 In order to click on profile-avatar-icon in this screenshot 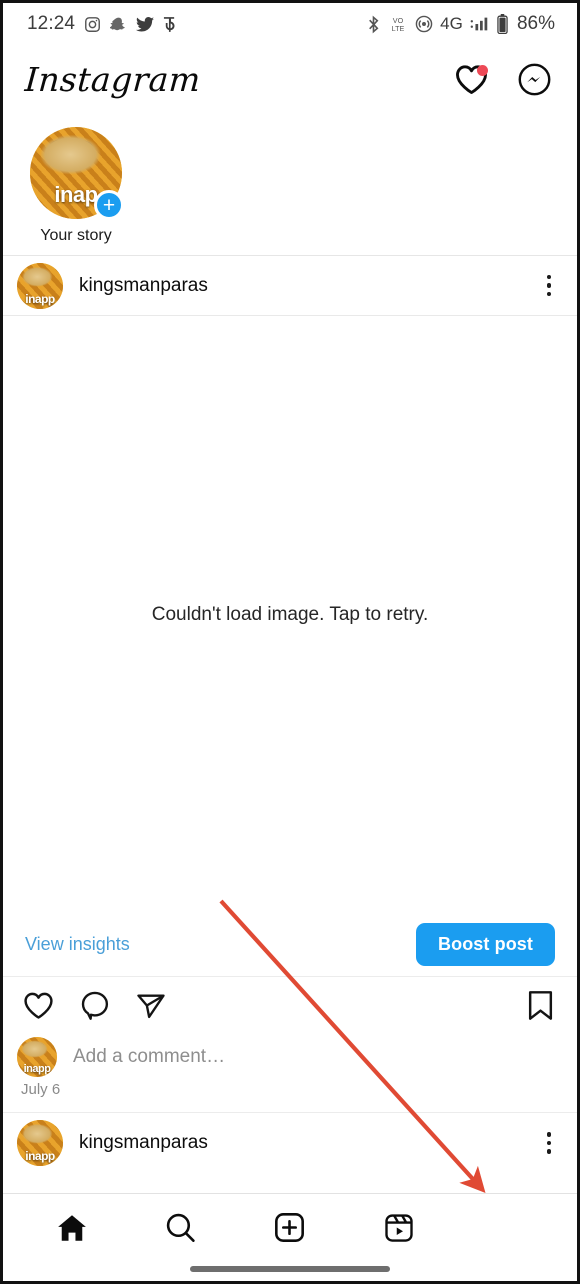, I will do `click(508, 1227)`.